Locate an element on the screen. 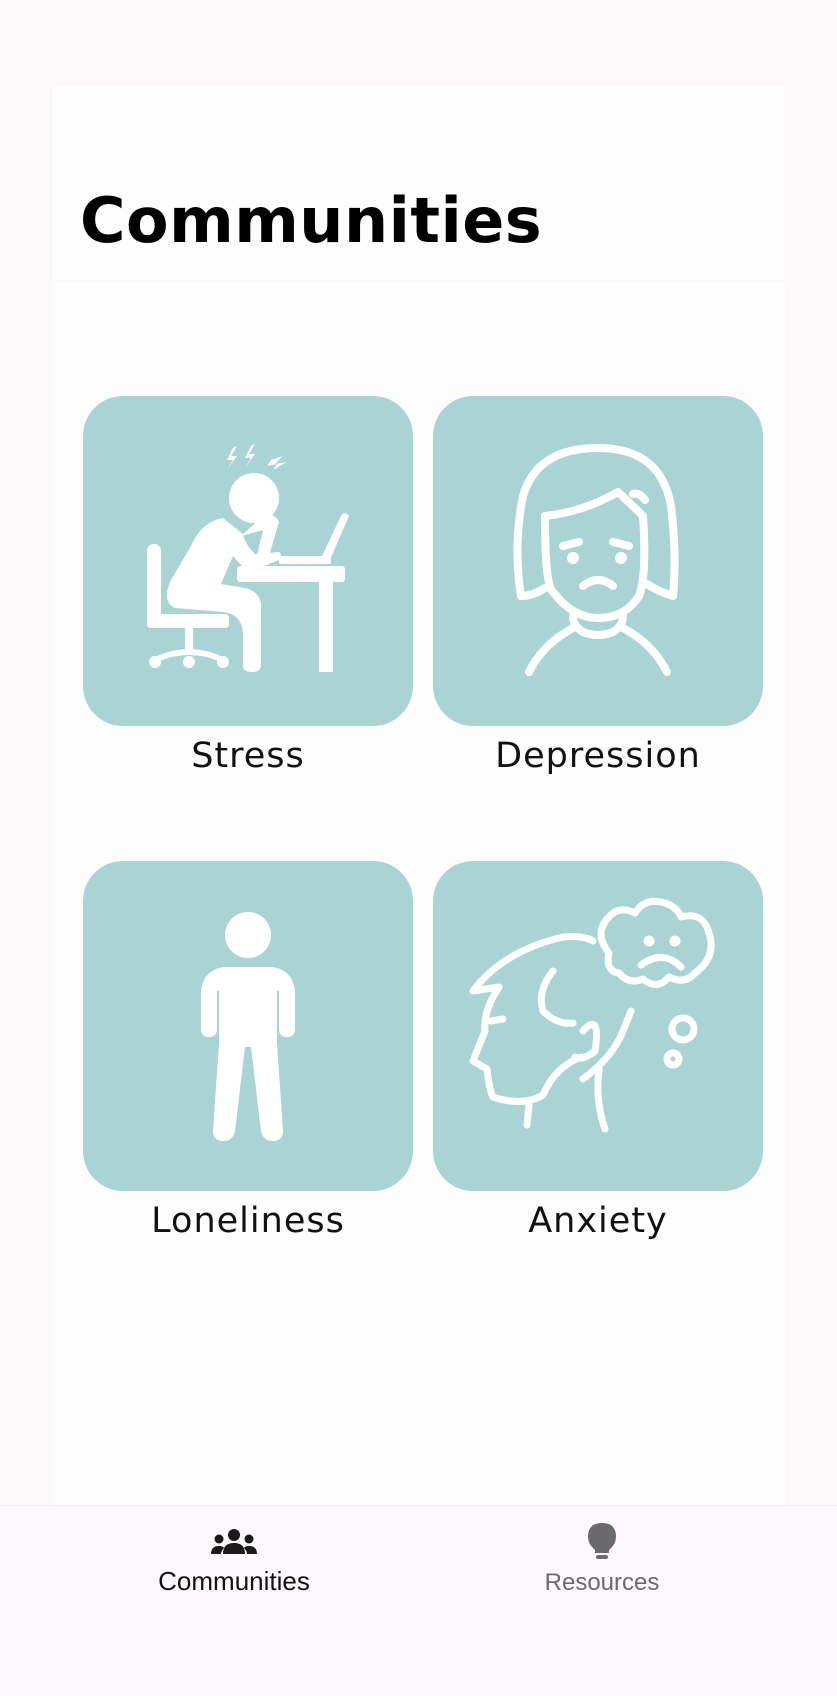  community-tile-depression: Depression is located at coordinates (598, 591).